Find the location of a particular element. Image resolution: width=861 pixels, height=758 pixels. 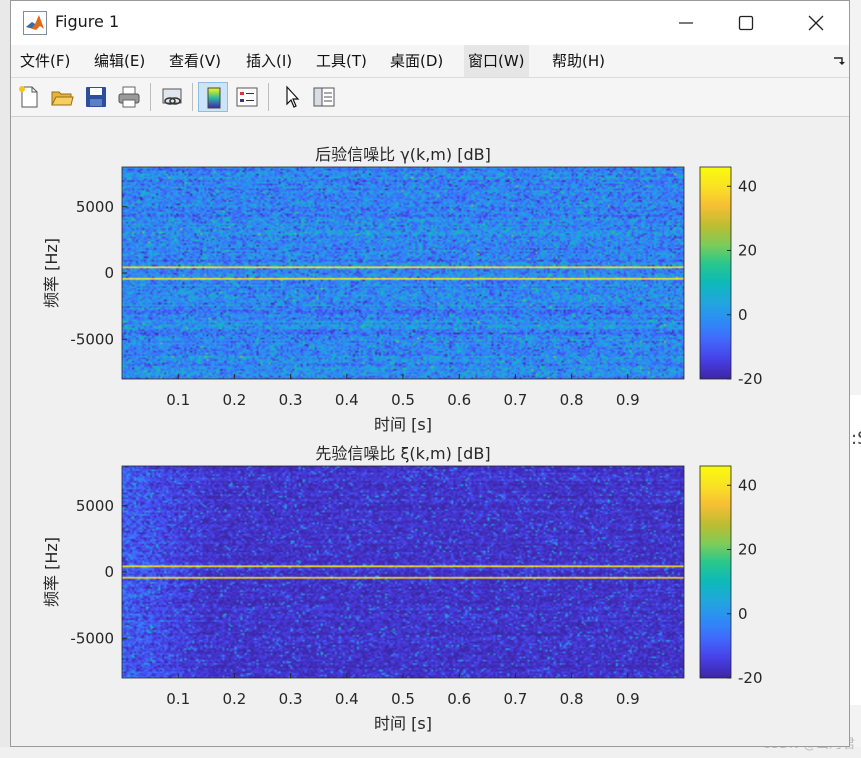

window-title: Figure 1 is located at coordinates (87, 21).